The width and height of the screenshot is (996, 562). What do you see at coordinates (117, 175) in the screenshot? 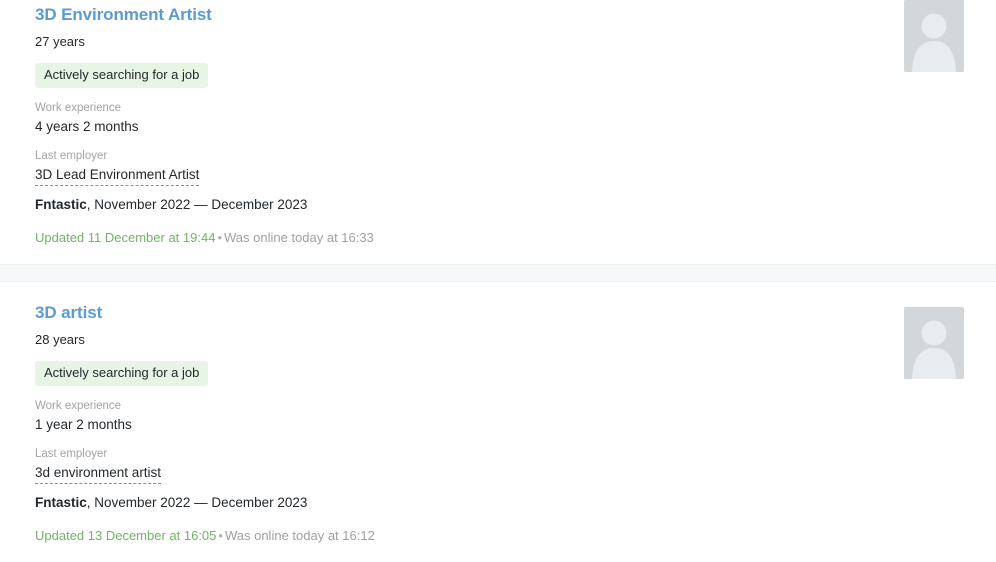
I see `last-position-tooltip-link: 3D Lead Environment Artist` at bounding box center [117, 175].